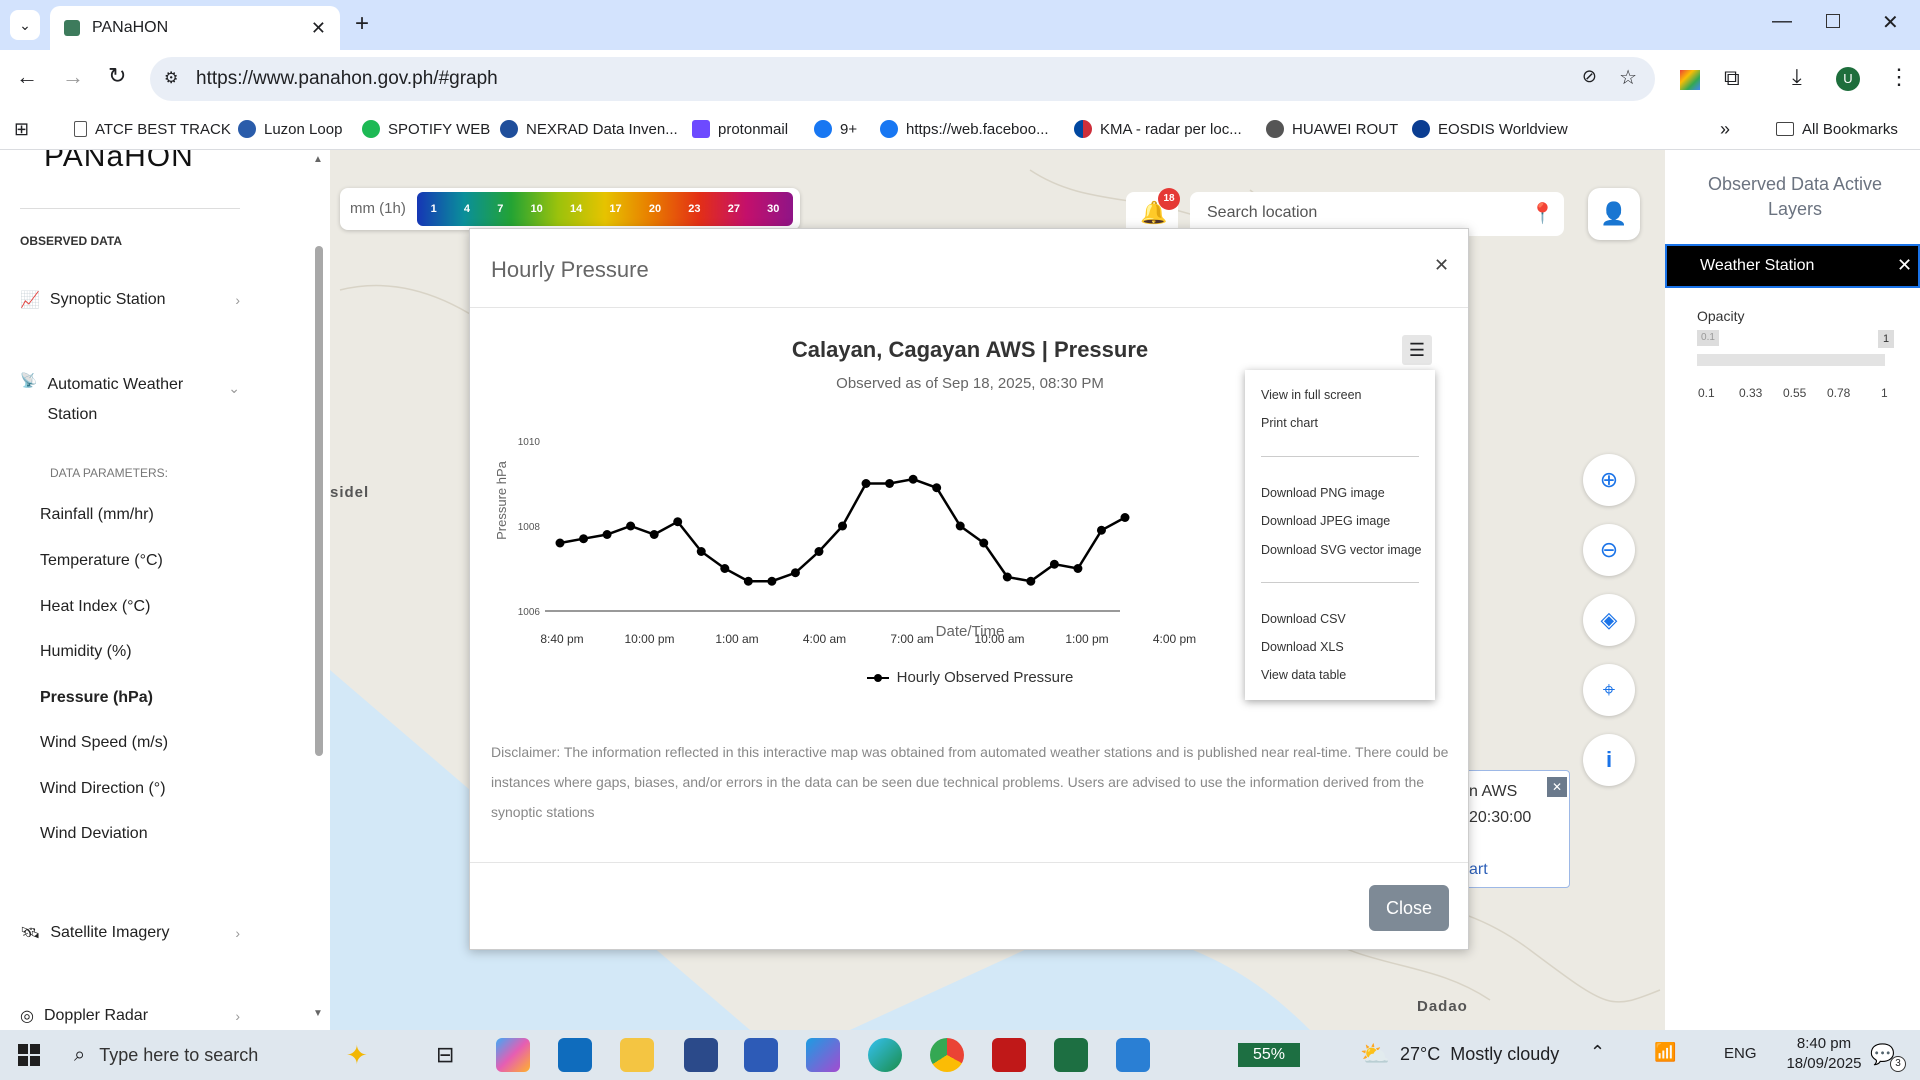 The width and height of the screenshot is (1920, 1080). What do you see at coordinates (130, 400) in the screenshot?
I see `nav-aws: 📡 Automatic Weather Station ⌄` at bounding box center [130, 400].